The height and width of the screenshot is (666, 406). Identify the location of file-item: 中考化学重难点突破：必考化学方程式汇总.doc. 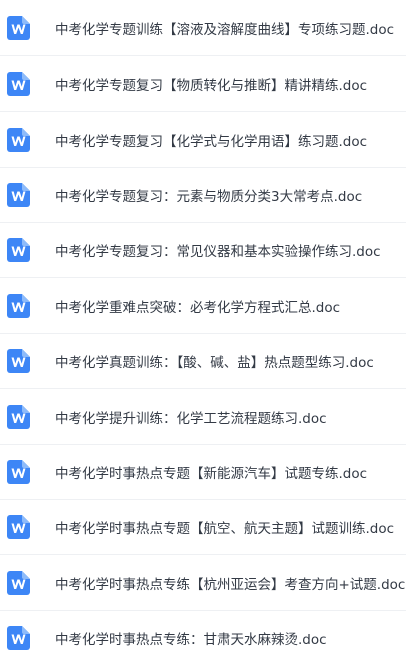
(203, 306).